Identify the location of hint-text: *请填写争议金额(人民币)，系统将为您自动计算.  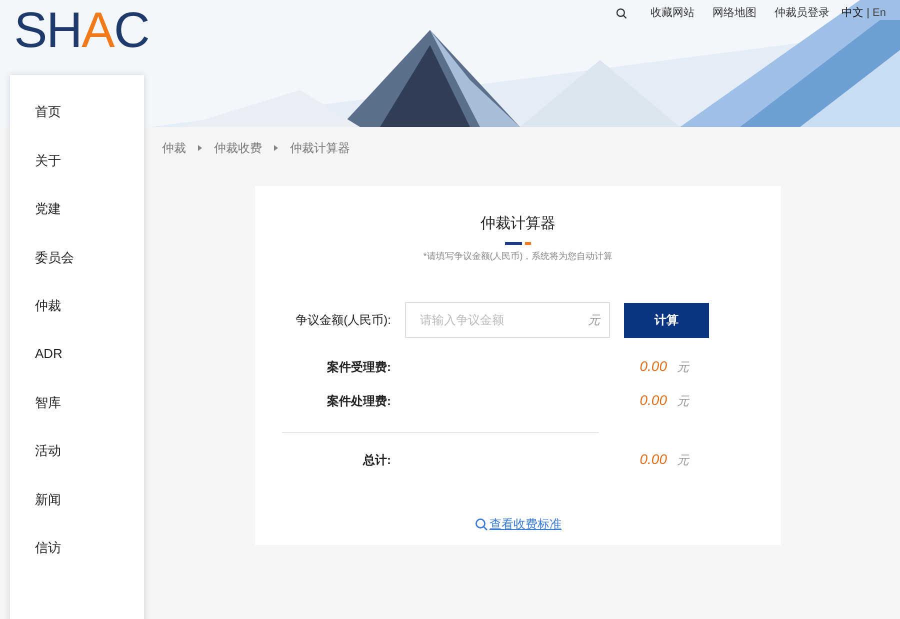
(518, 256).